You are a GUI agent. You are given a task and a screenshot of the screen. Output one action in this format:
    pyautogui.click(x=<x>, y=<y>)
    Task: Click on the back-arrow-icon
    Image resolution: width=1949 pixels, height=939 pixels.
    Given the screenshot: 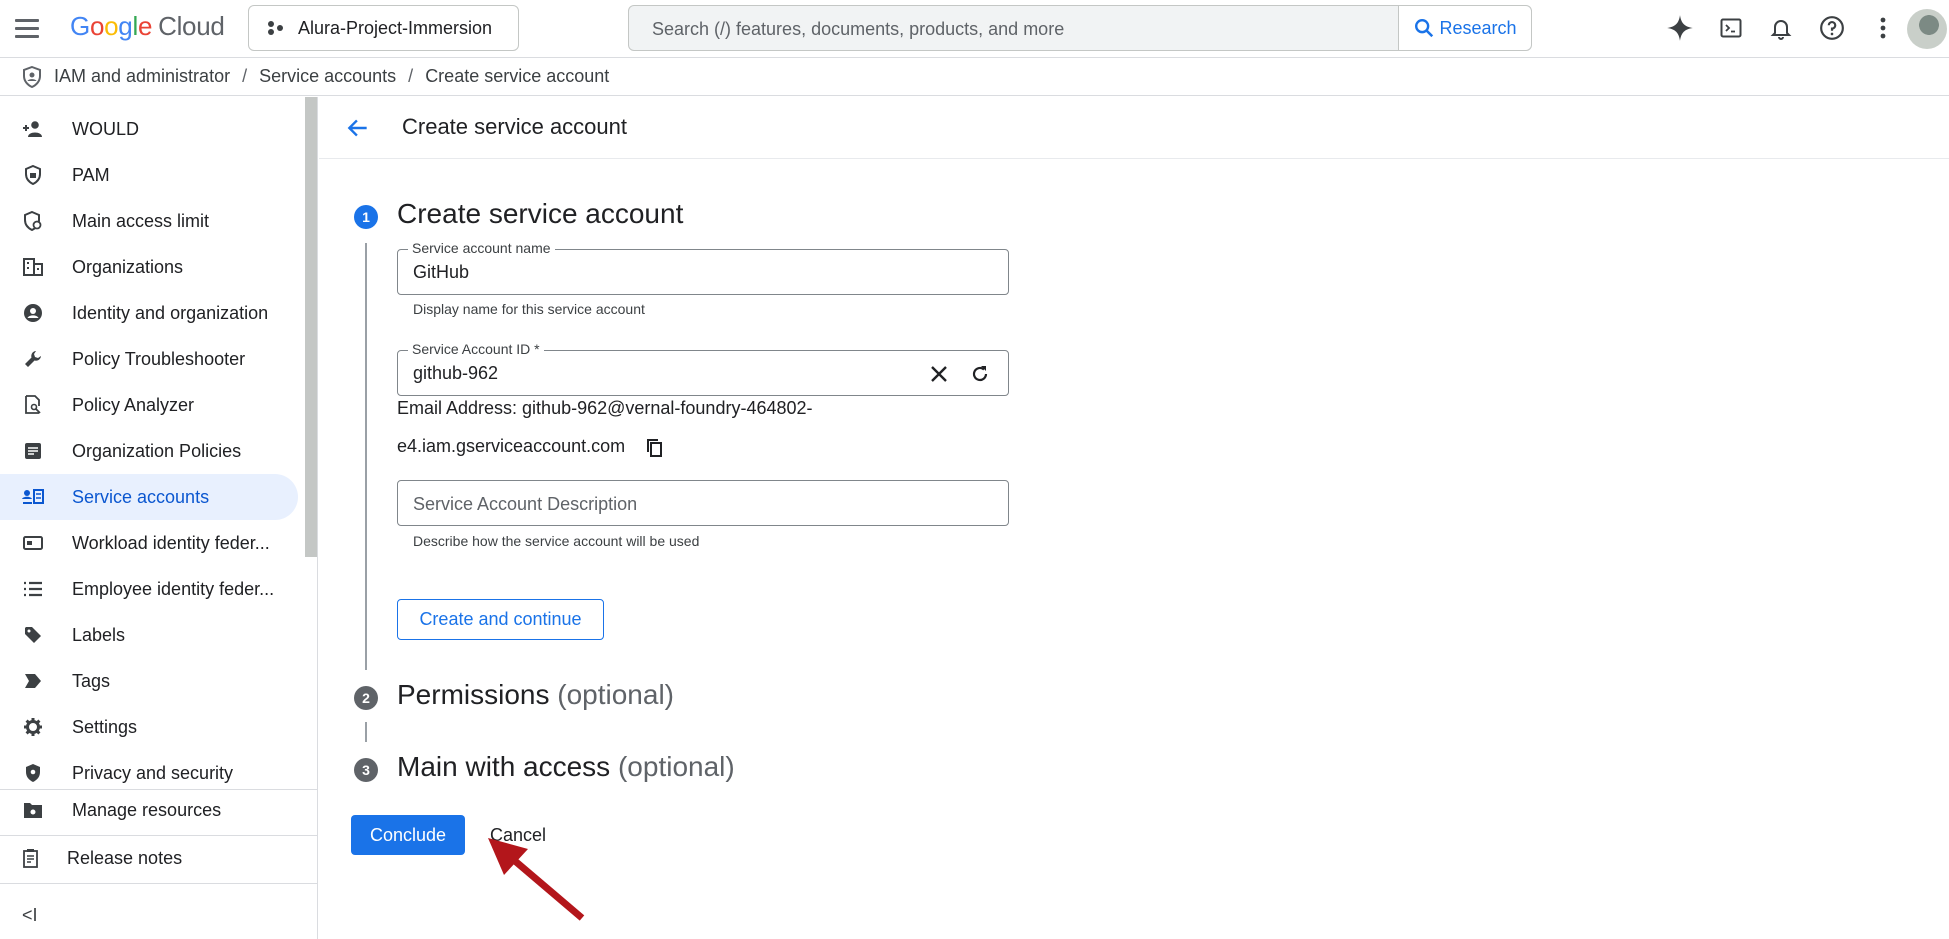 What is the action you would take?
    pyautogui.click(x=358, y=128)
    